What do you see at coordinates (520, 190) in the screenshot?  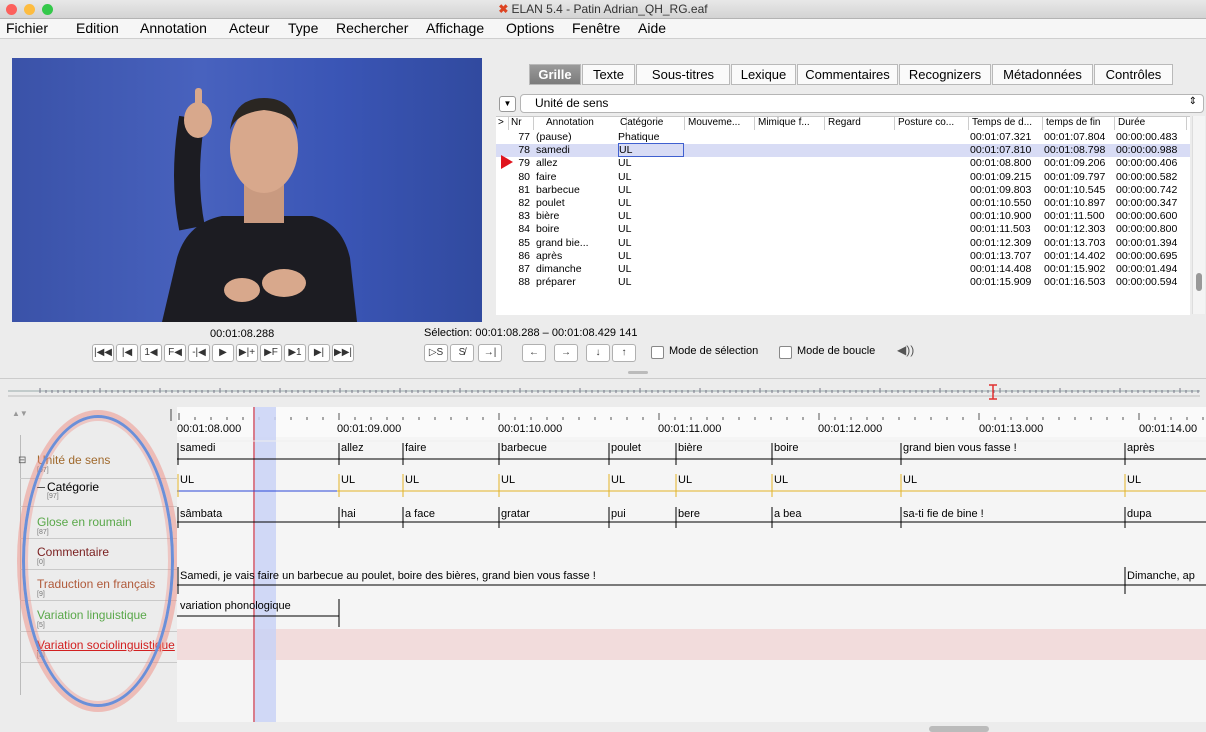 I see `grid-cell-nr: 81` at bounding box center [520, 190].